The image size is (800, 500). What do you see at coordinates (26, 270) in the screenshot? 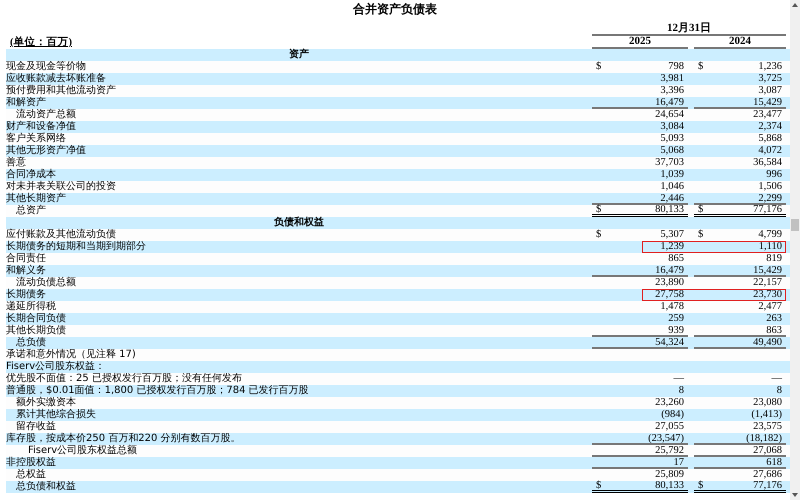
I see `row-label: 和解义务` at bounding box center [26, 270].